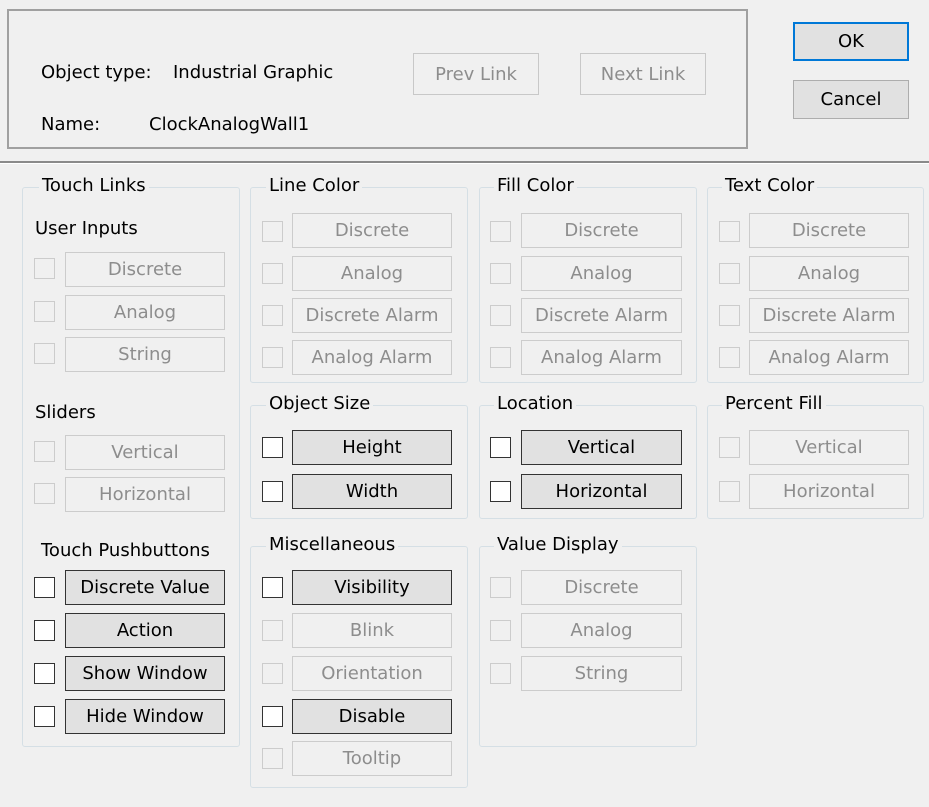 The image size is (929, 807). Describe the element at coordinates (372, 587) in the screenshot. I see `misc-visibility-button: Visibility` at that location.